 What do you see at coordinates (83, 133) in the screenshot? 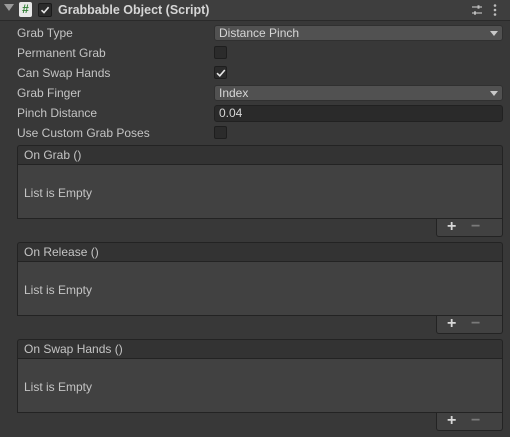
I see `use-custom-grab-poses-label: Use Custom Grab Poses` at bounding box center [83, 133].